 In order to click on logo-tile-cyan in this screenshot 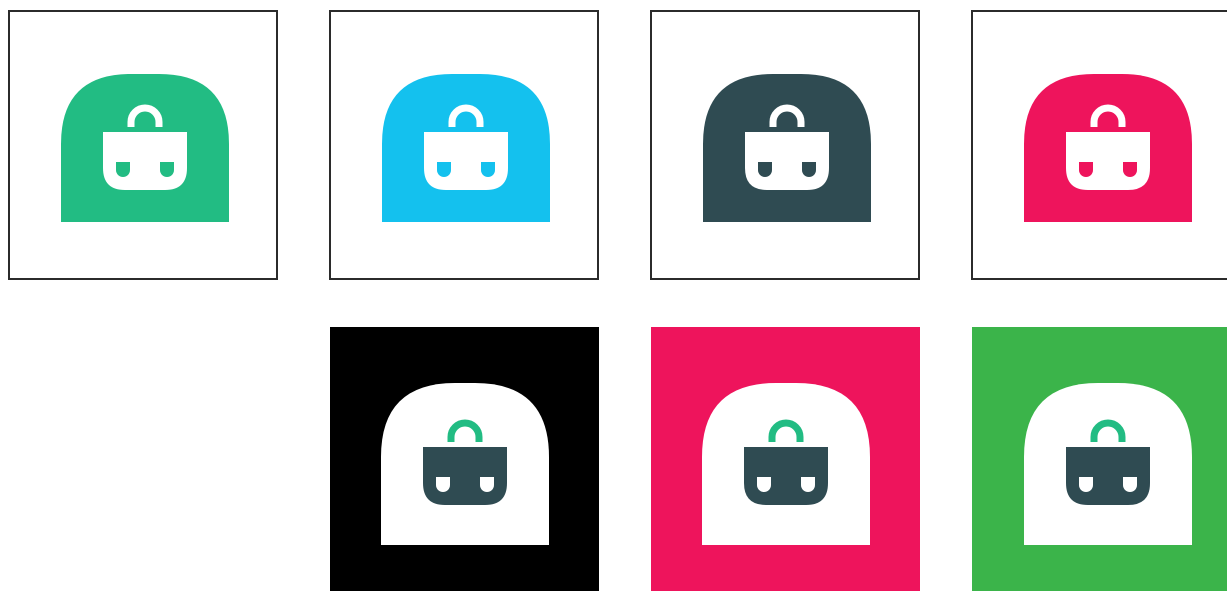, I will do `click(464, 145)`.